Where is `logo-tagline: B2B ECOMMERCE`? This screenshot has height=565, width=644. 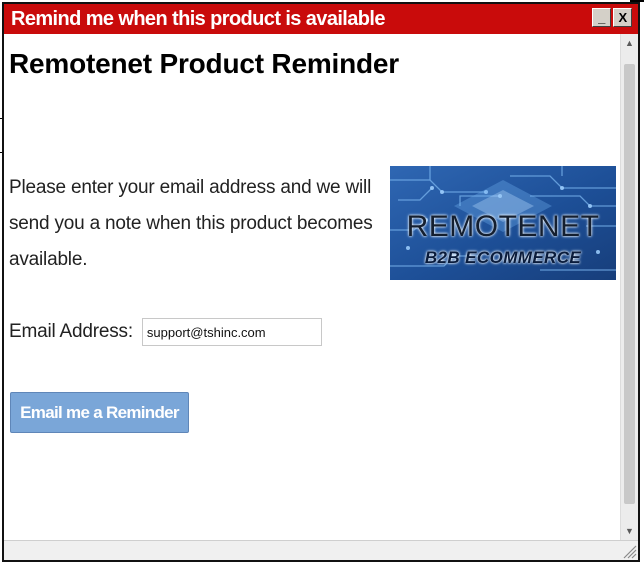 logo-tagline: B2B ECOMMERCE is located at coordinates (503, 257).